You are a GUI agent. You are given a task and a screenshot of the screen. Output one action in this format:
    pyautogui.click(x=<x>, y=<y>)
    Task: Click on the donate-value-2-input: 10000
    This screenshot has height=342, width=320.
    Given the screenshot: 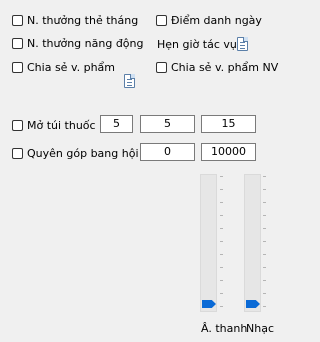 What is the action you would take?
    pyautogui.click(x=228, y=152)
    